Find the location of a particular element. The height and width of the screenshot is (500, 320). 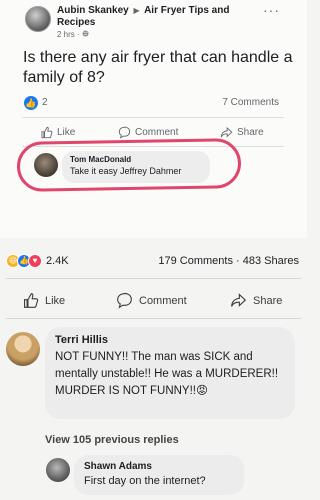

comment-text: First day on the internet? is located at coordinates (145, 481).